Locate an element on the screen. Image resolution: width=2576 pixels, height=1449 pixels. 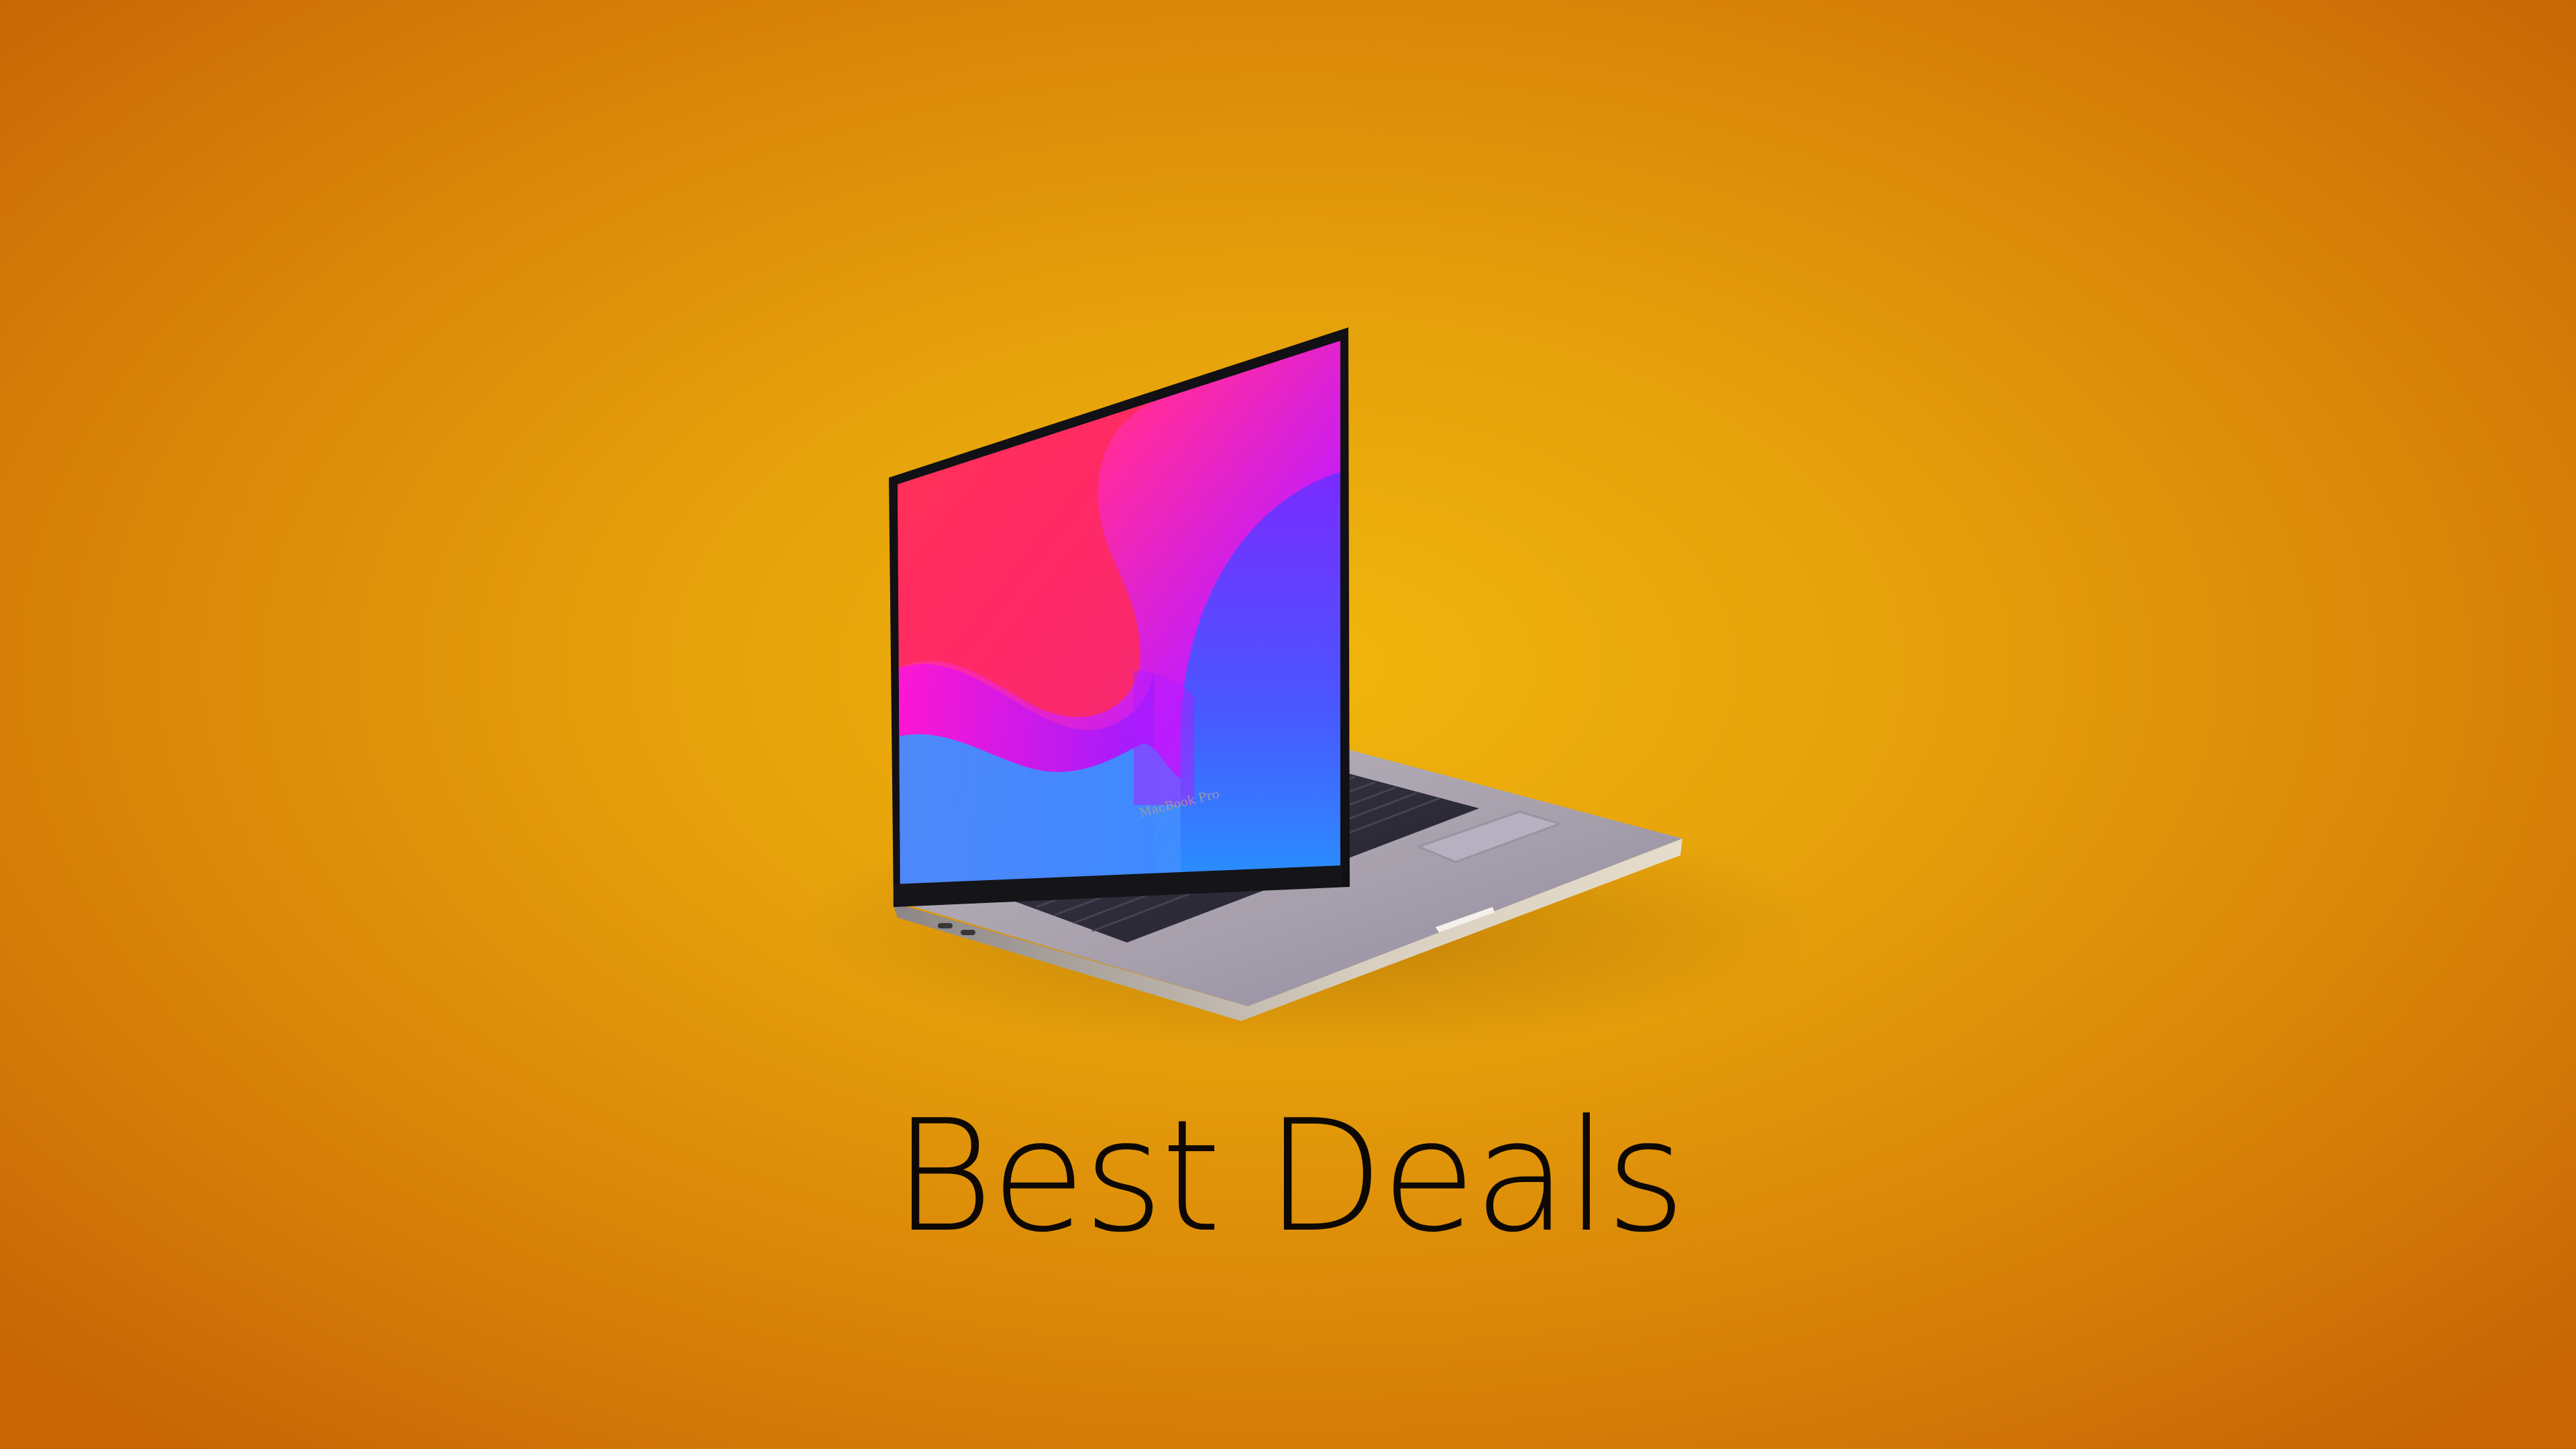
laptop-screen is located at coordinates (1119, 620).